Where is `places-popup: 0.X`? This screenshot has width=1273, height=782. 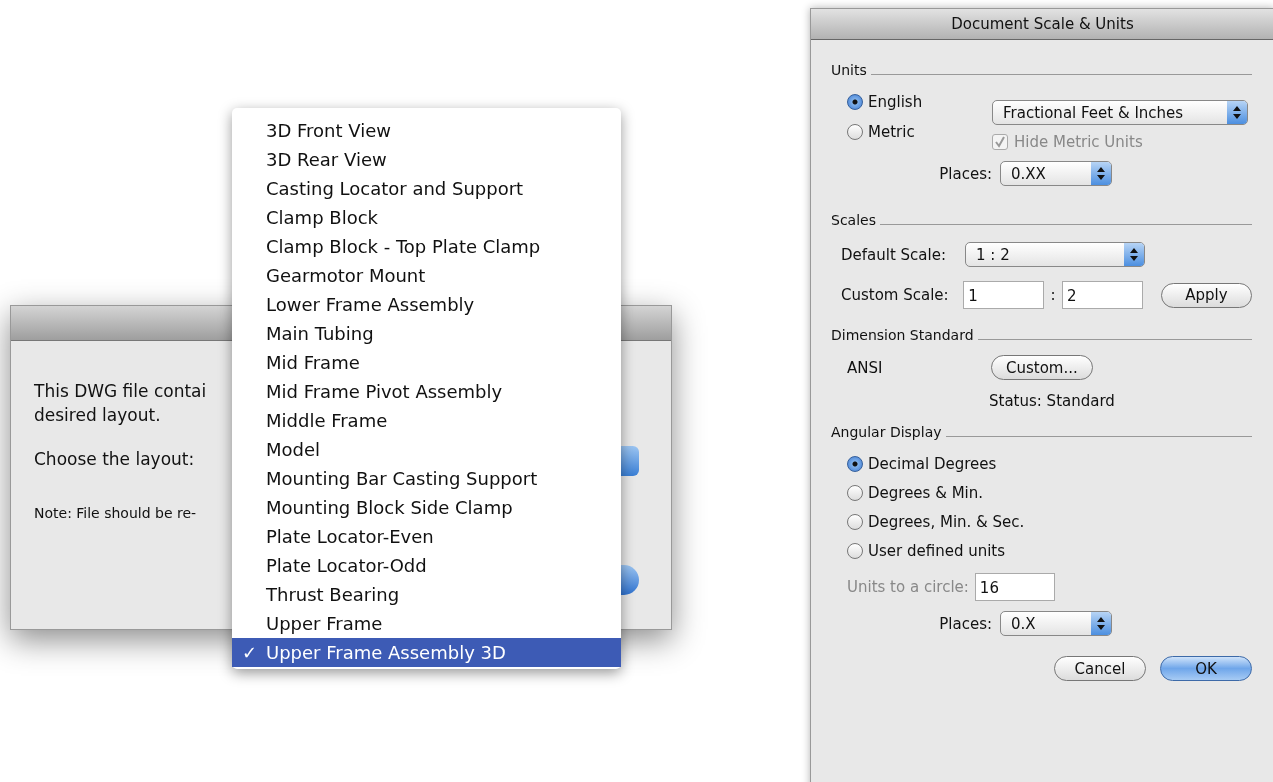 places-popup: 0.X is located at coordinates (1056, 623).